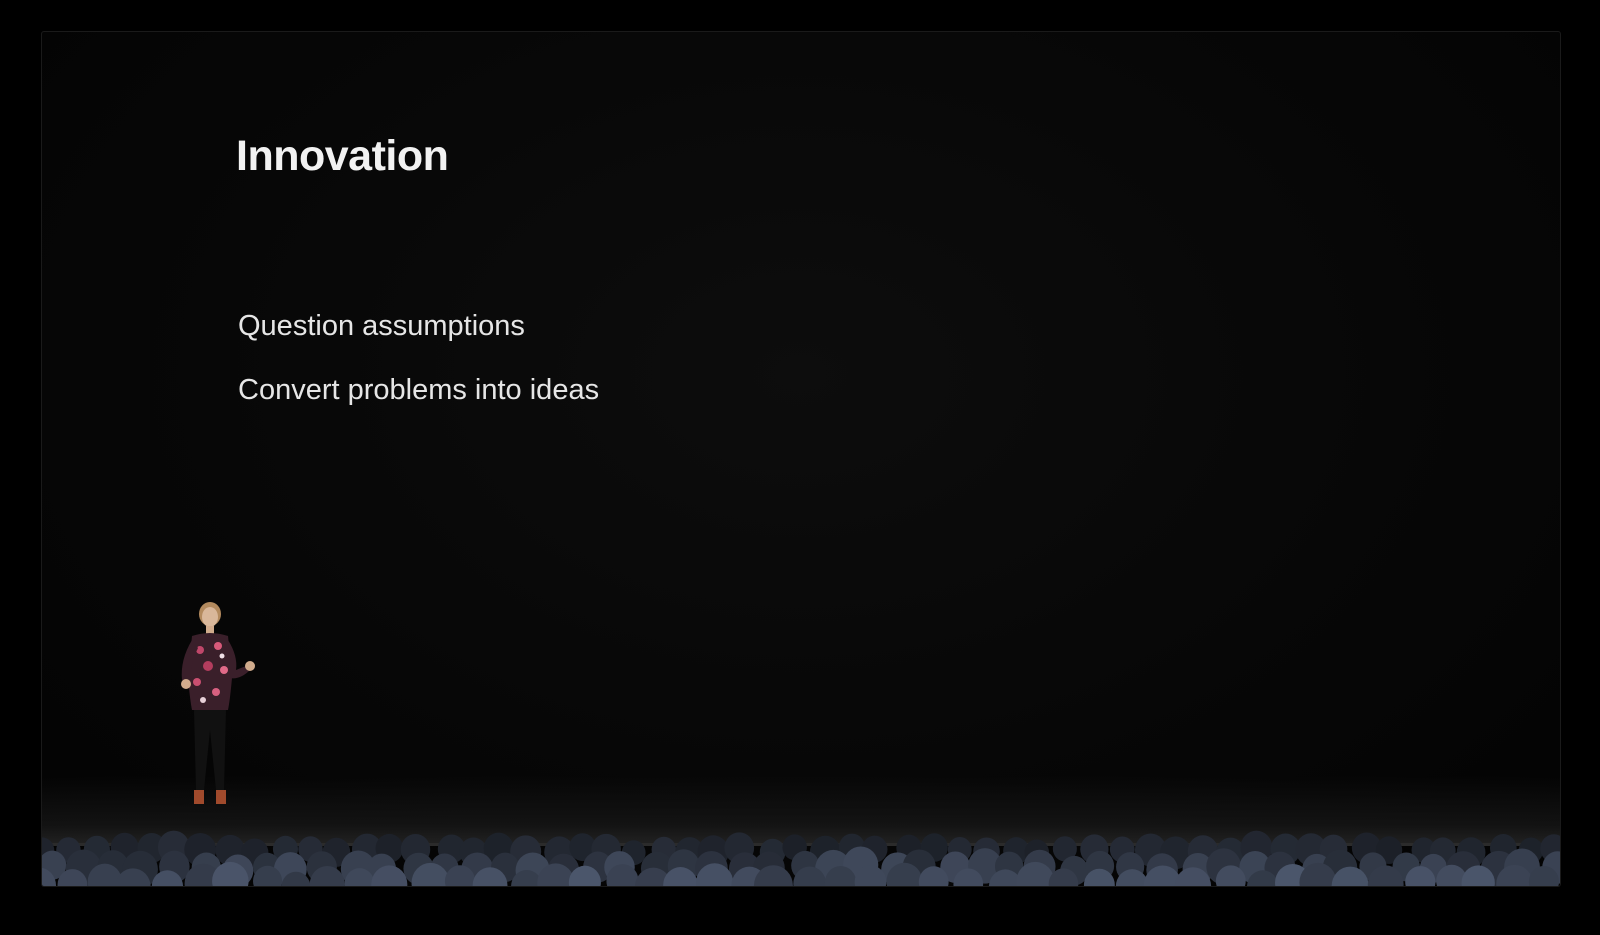 This screenshot has height=935, width=1600. I want to click on bullet-item: Convert problems into ideas, so click(419, 390).